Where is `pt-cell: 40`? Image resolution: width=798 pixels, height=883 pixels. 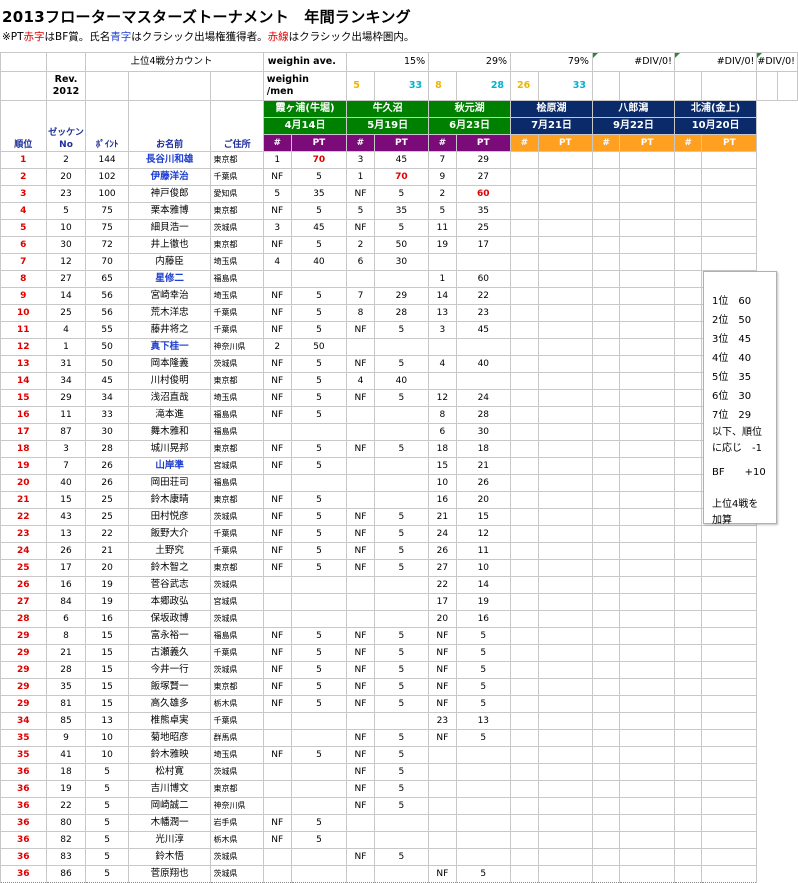
pt-cell: 40 is located at coordinates (401, 381).